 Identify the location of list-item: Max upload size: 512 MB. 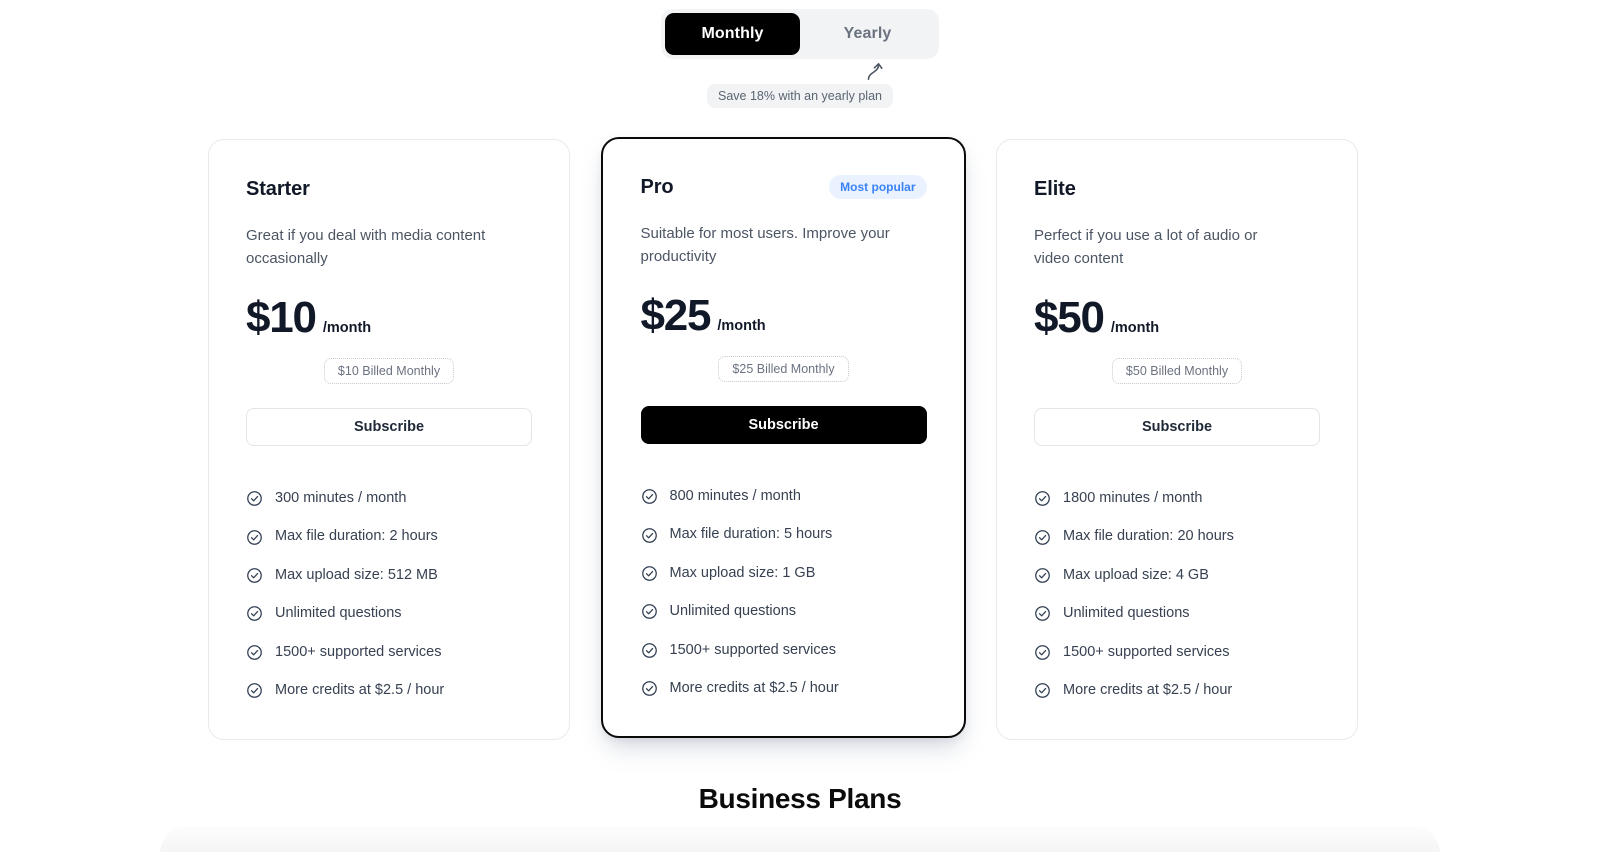
(389, 575).